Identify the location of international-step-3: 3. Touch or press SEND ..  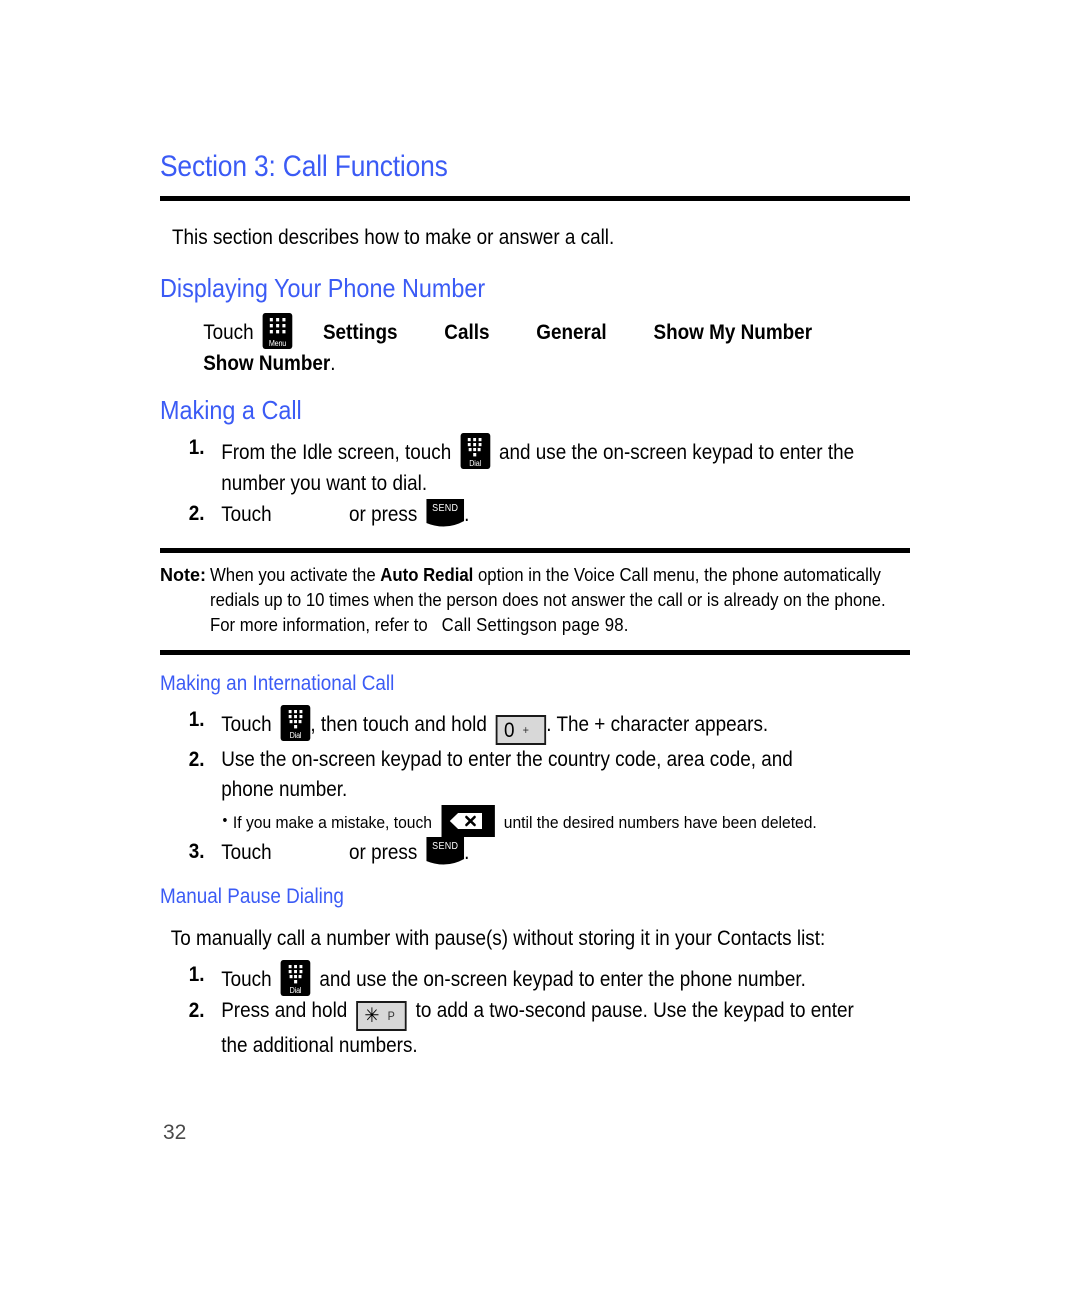
(497, 852).